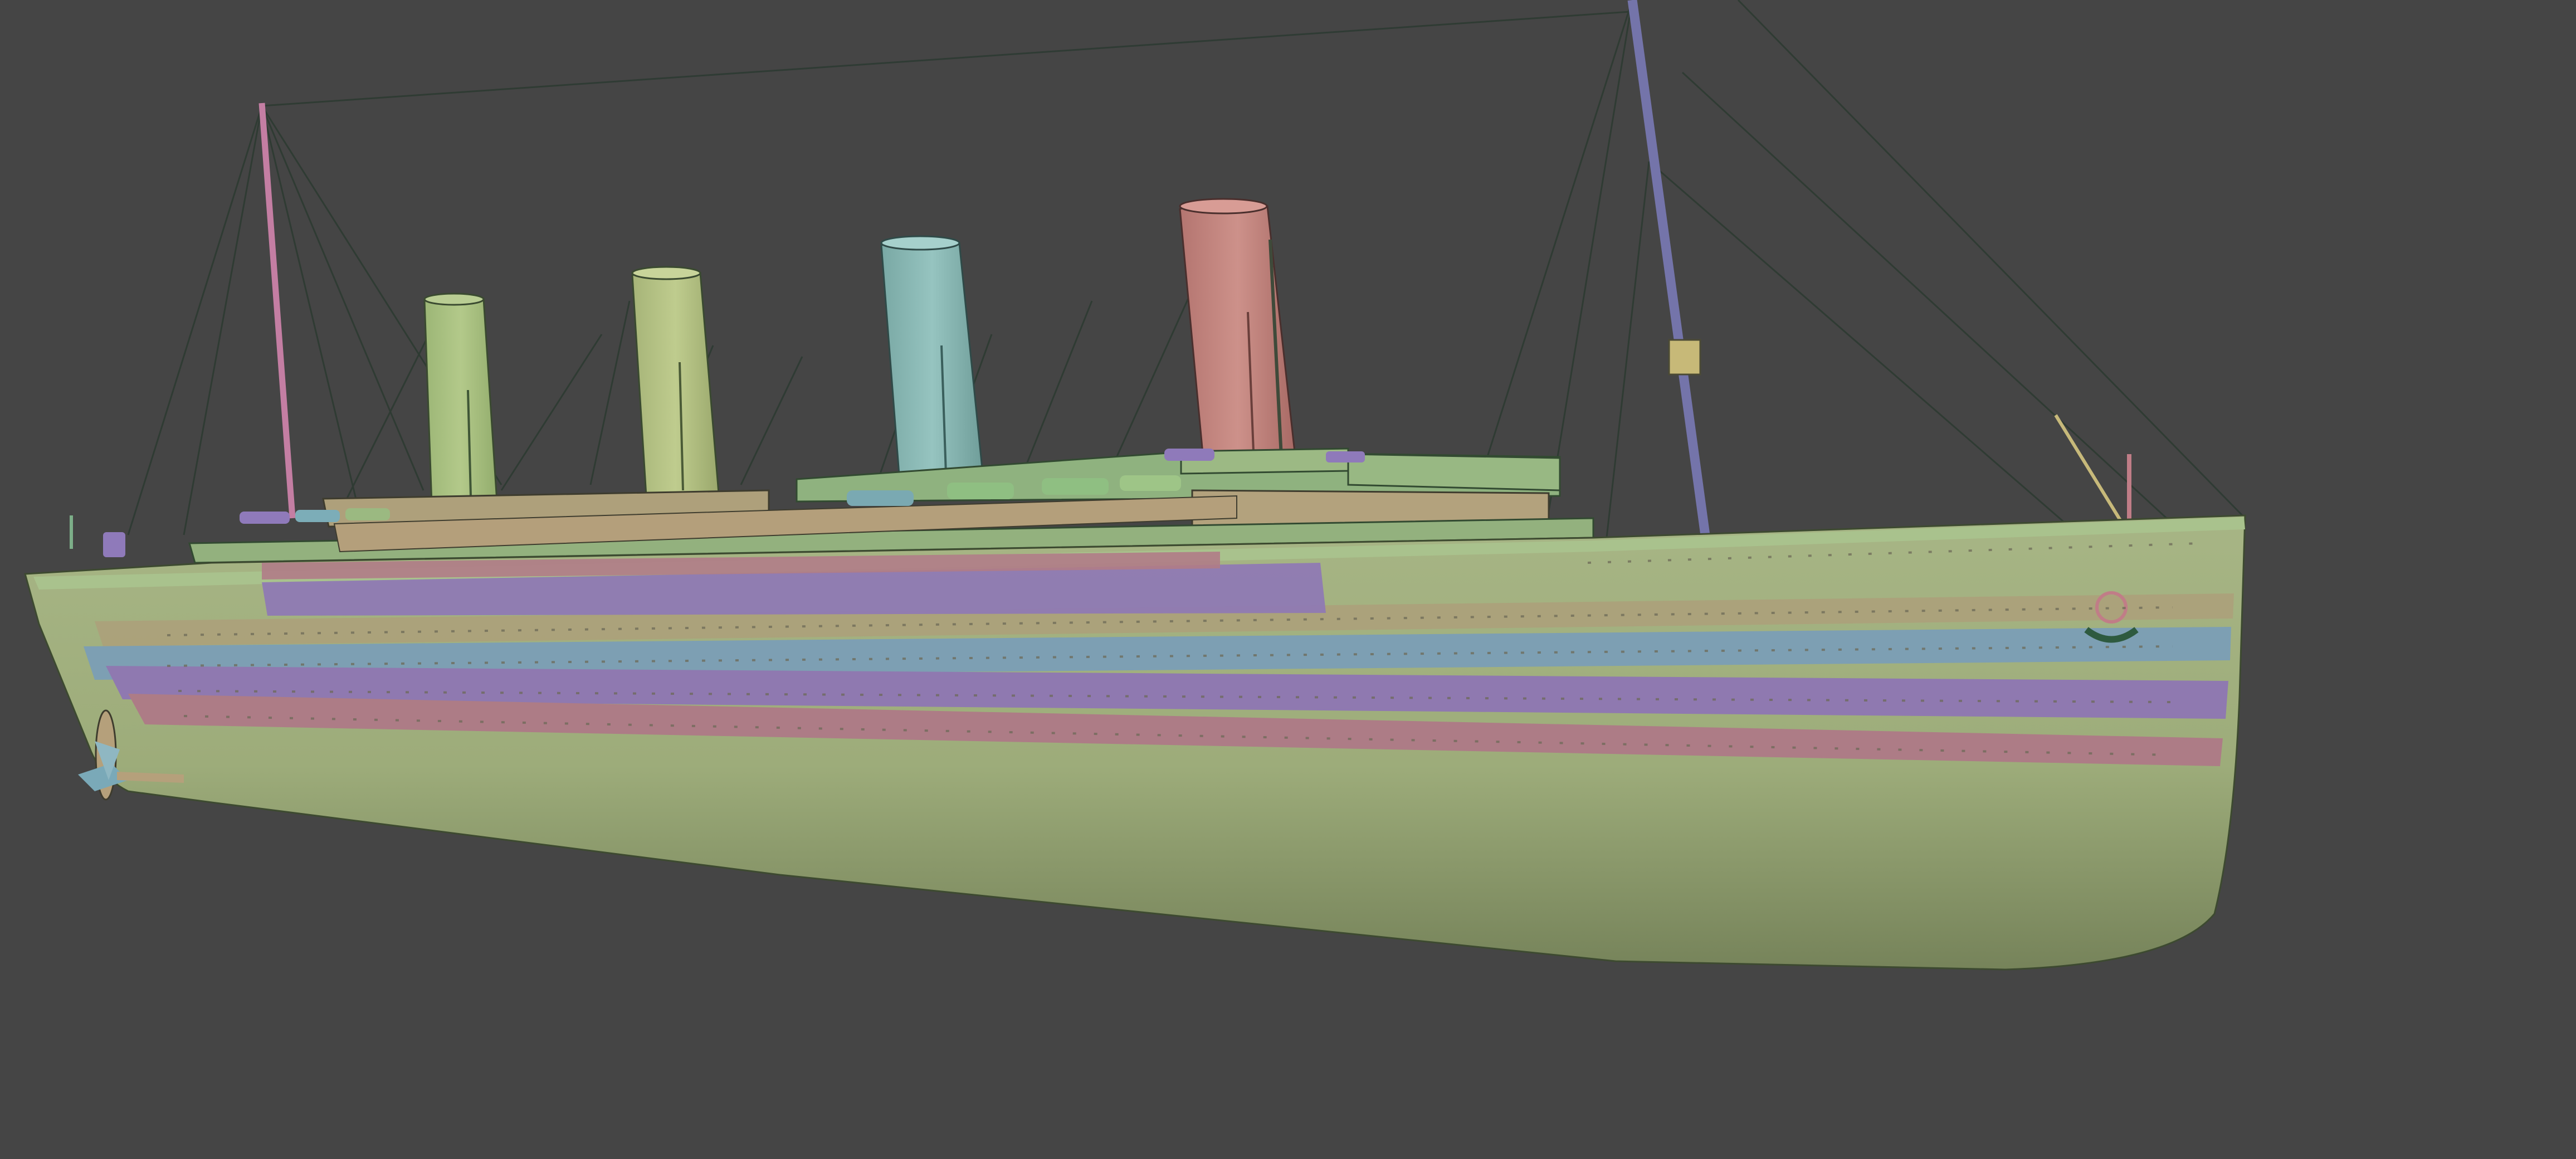  Describe the element at coordinates (2092, 470) in the screenshot. I see `forward-flagpole` at that location.